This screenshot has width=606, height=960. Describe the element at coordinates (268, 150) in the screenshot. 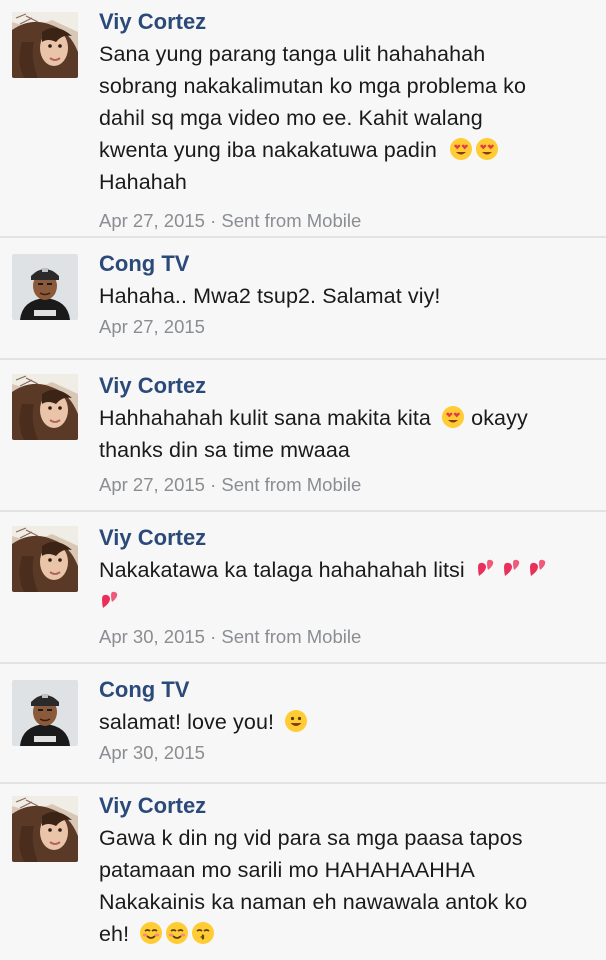

I see `message-line-text: kwenta yung iba nakakatuwa padin` at that location.